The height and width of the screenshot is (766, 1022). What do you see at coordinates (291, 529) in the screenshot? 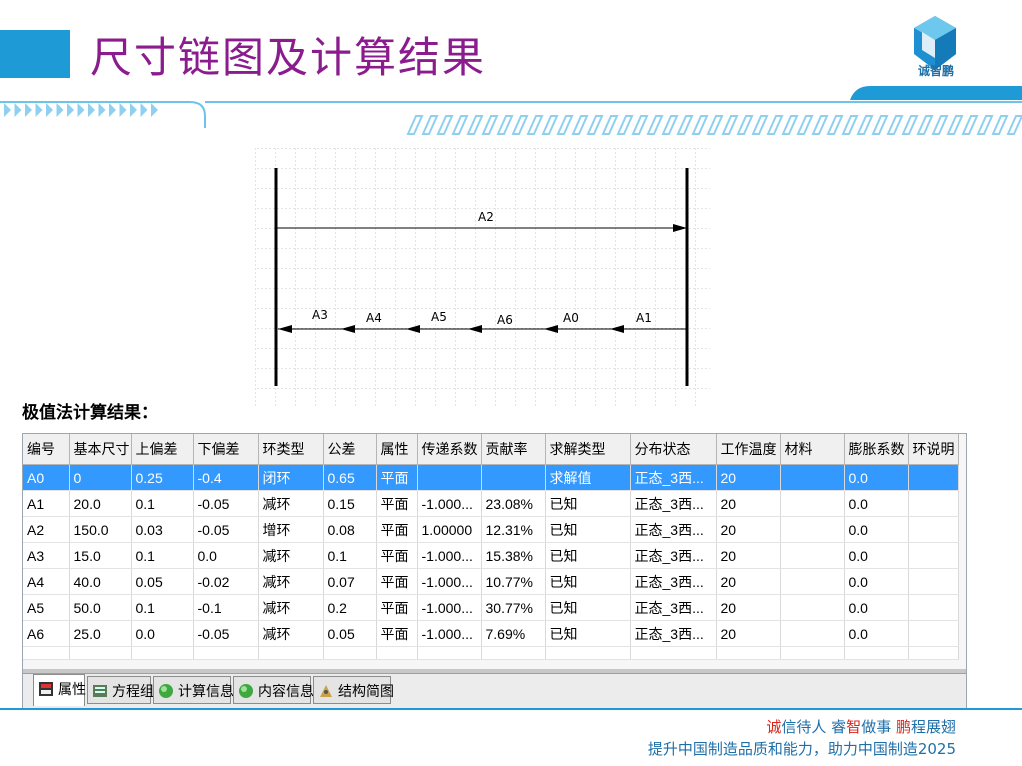
I see `table-cell: 增环` at bounding box center [291, 529].